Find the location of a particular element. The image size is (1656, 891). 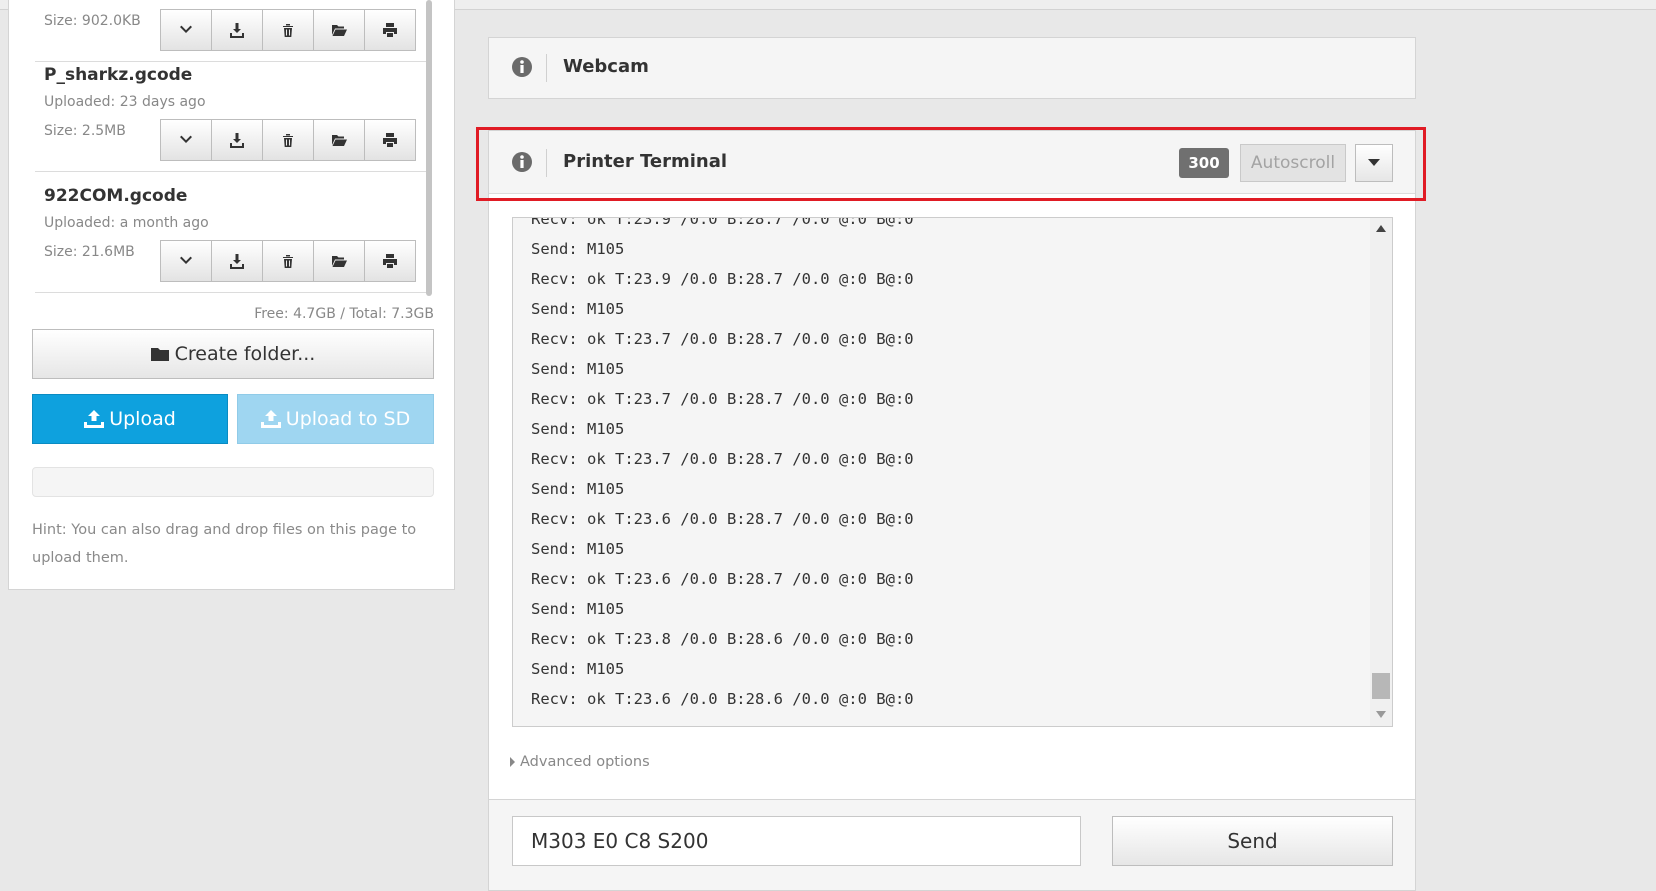

command-input is located at coordinates (796, 841).